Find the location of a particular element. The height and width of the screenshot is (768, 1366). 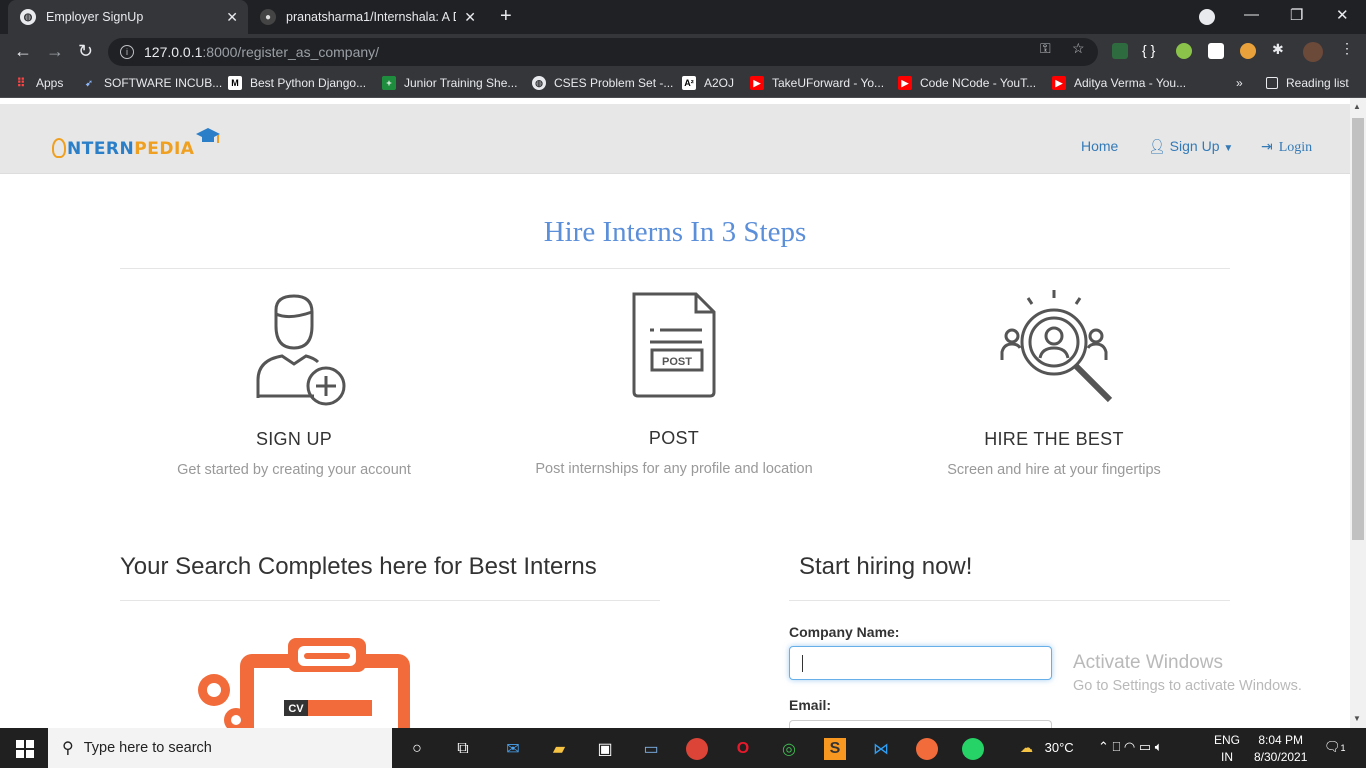

reload-icon: ↻ is located at coordinates (85, 51).